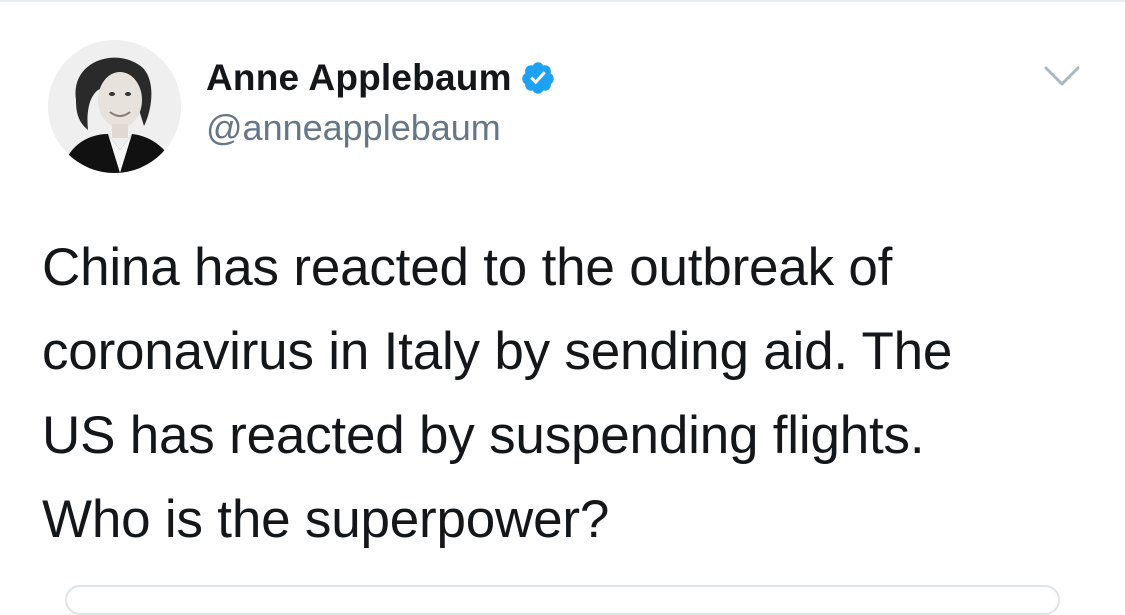 Image resolution: width=1125 pixels, height=615 pixels. What do you see at coordinates (467, 267) in the screenshot?
I see `tweet-text-line: China has reacted to the outbreak of` at bounding box center [467, 267].